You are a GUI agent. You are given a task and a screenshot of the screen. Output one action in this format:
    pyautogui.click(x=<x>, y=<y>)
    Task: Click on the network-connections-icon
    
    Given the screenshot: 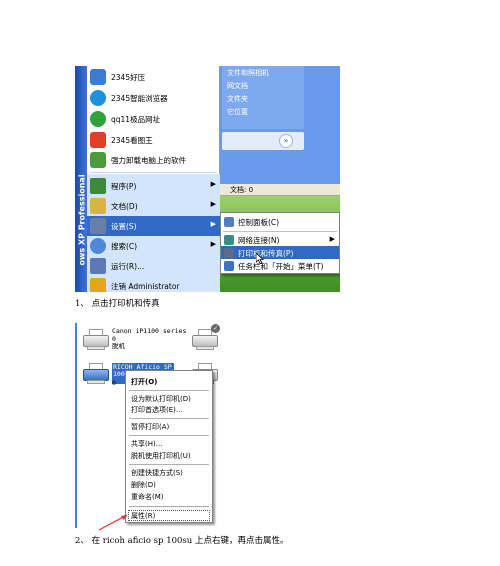 What is the action you would take?
    pyautogui.click(x=229, y=240)
    